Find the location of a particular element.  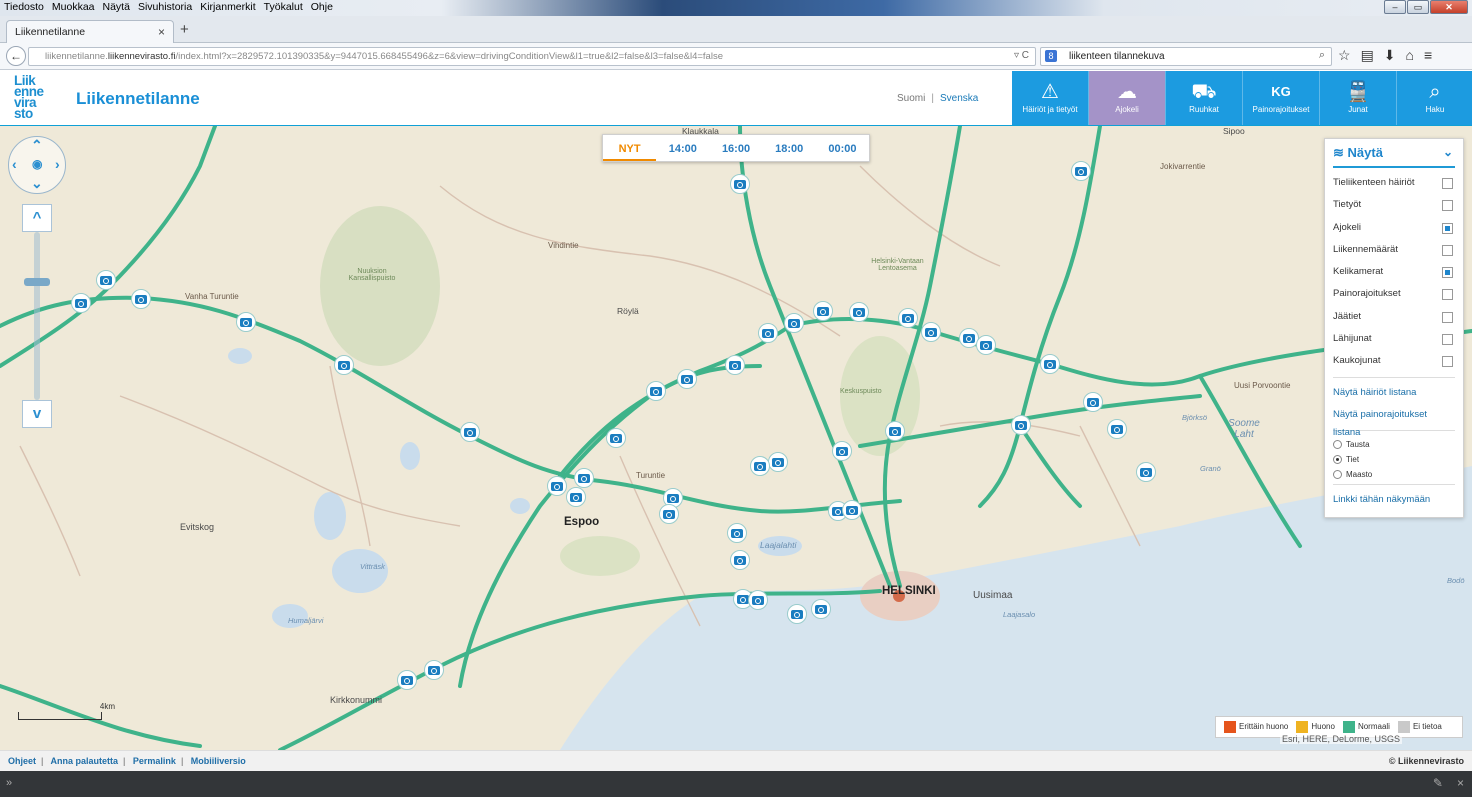

menu-bookmarks: Kirjanmerkit is located at coordinates (227, 7).